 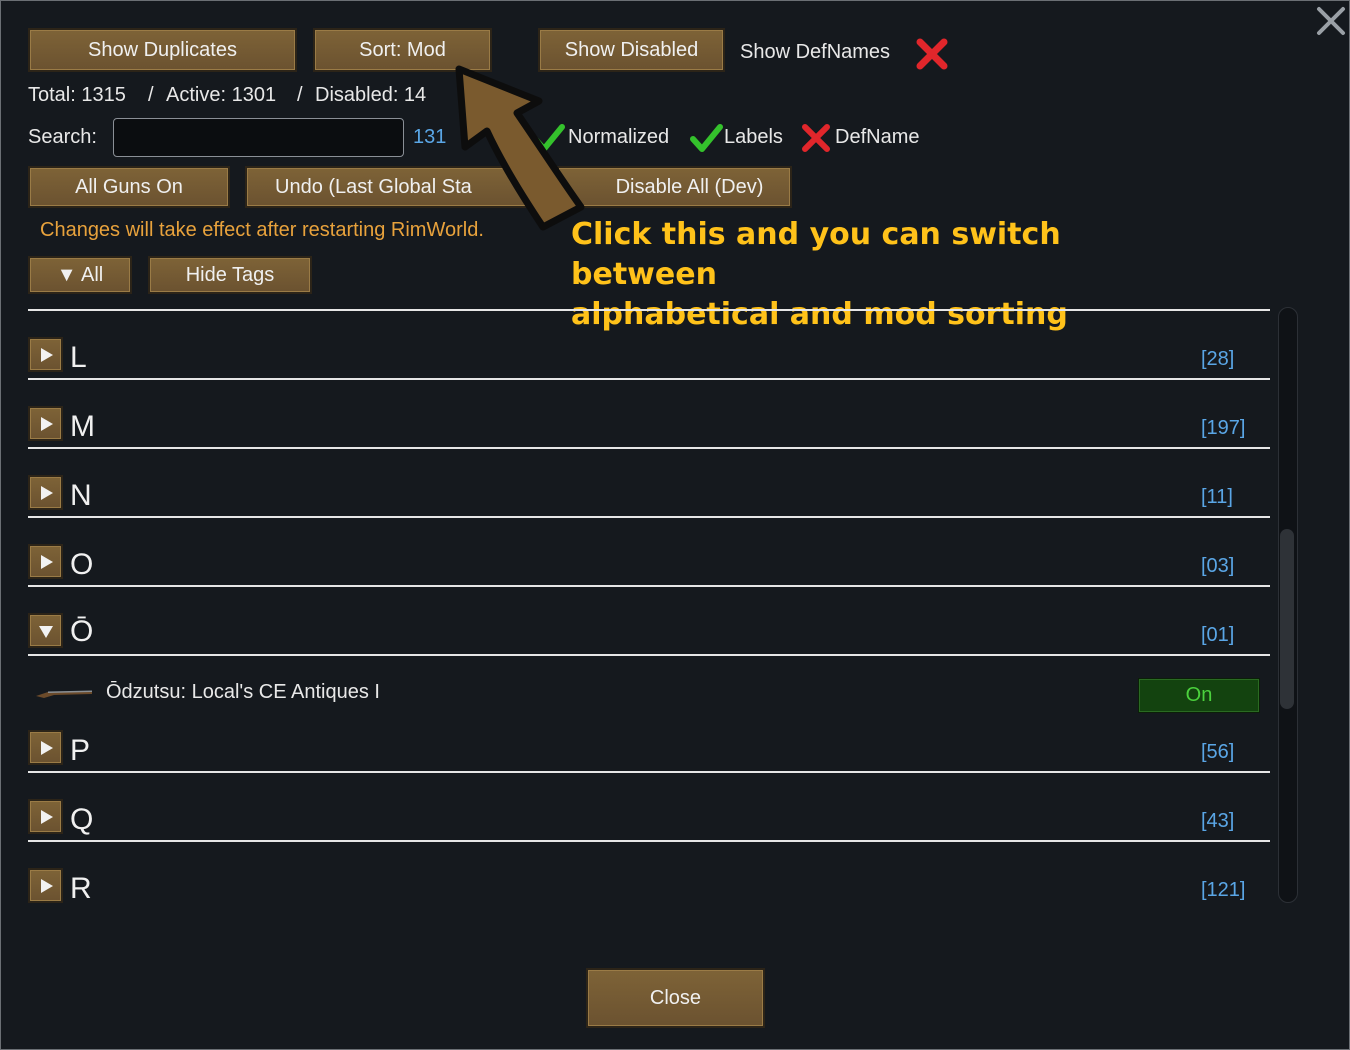 What do you see at coordinates (82, 819) in the screenshot?
I see `group-letter: Q` at bounding box center [82, 819].